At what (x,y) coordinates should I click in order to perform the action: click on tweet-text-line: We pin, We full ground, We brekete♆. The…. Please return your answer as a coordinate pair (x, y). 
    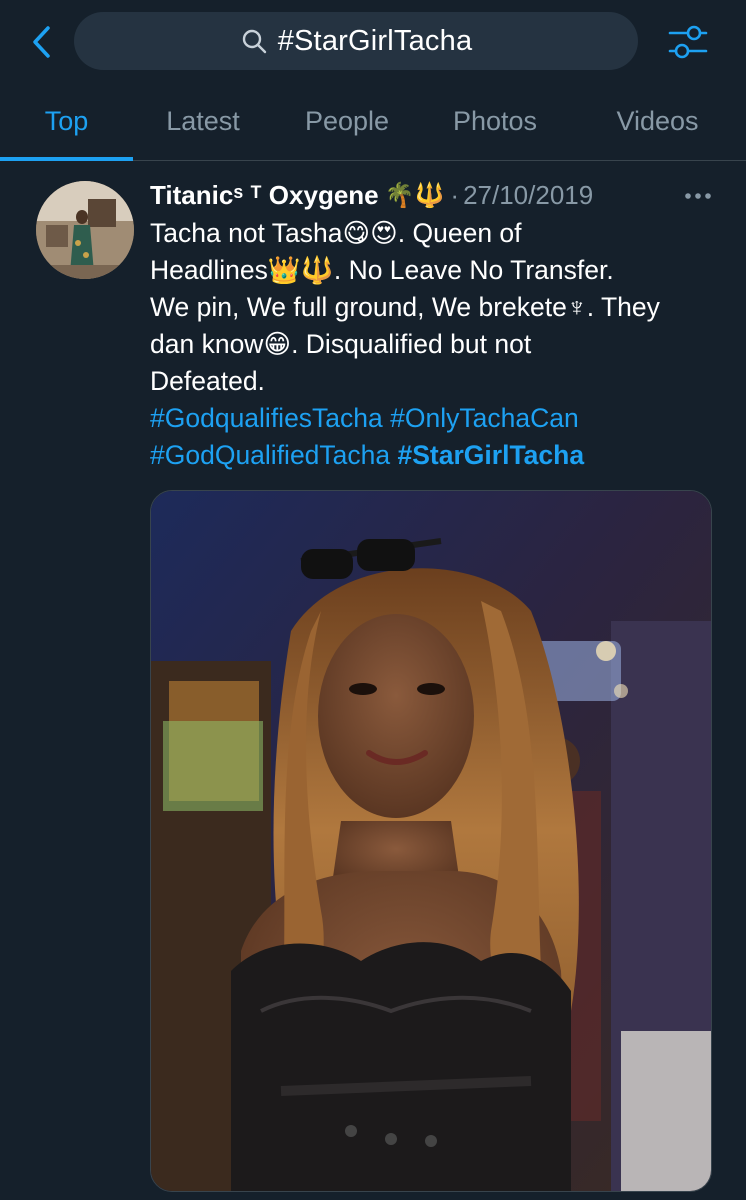
    Looking at the image, I should click on (405, 307).